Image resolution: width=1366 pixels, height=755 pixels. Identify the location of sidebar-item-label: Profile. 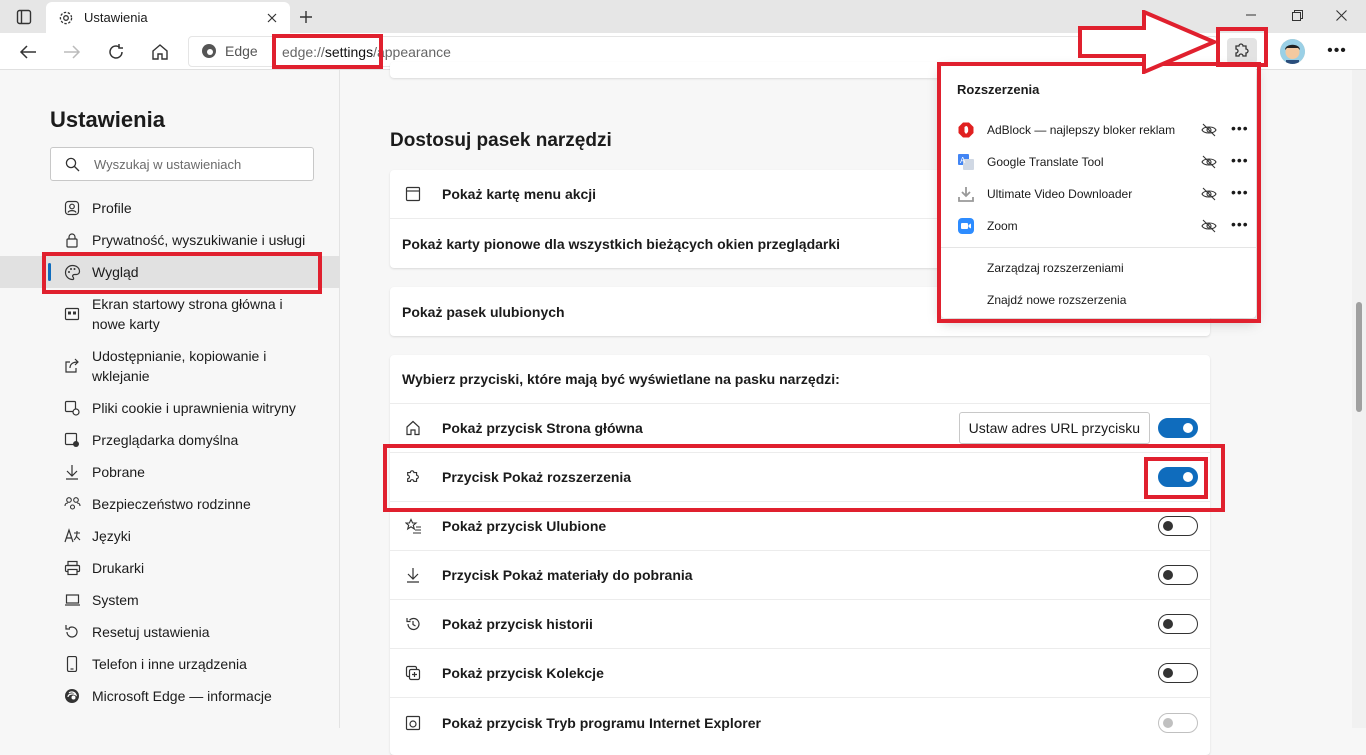
(112, 208).